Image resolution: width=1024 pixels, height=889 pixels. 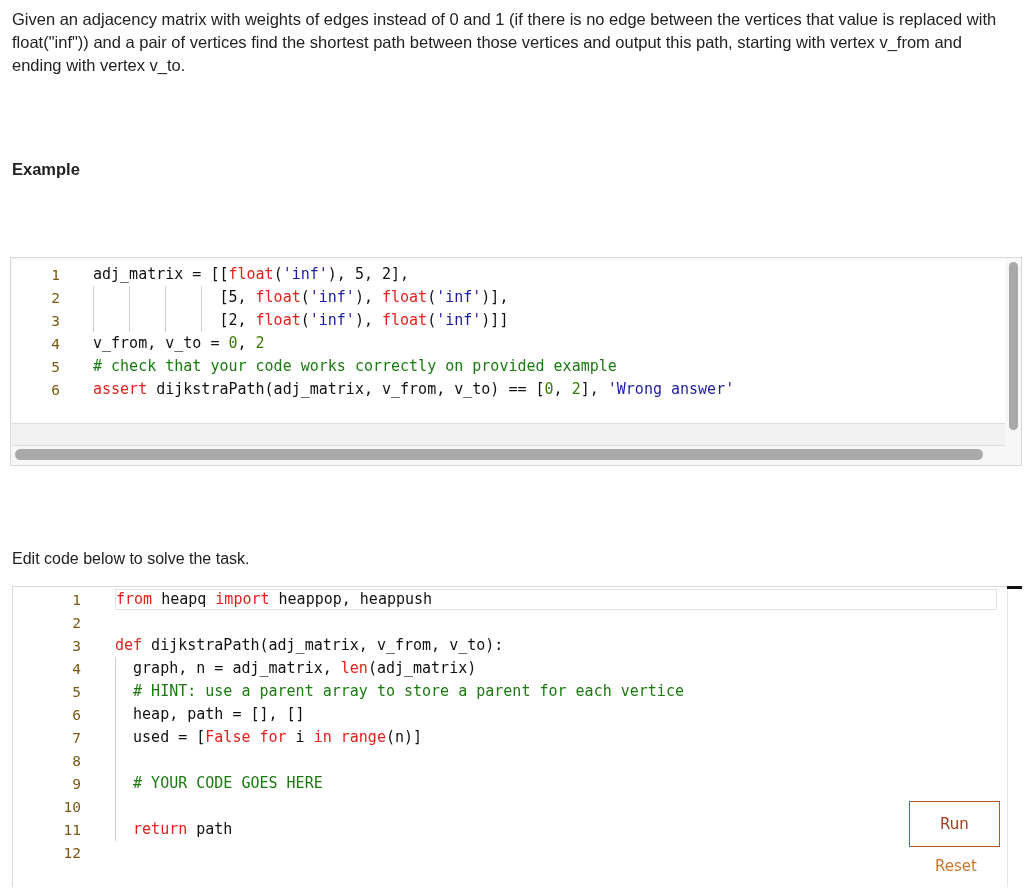 What do you see at coordinates (414, 389) in the screenshot?
I see `code-line: assert dijkstraPath(adj_matrix, v_from, v_to) == [0, 2], 'Wrong answer'` at bounding box center [414, 389].